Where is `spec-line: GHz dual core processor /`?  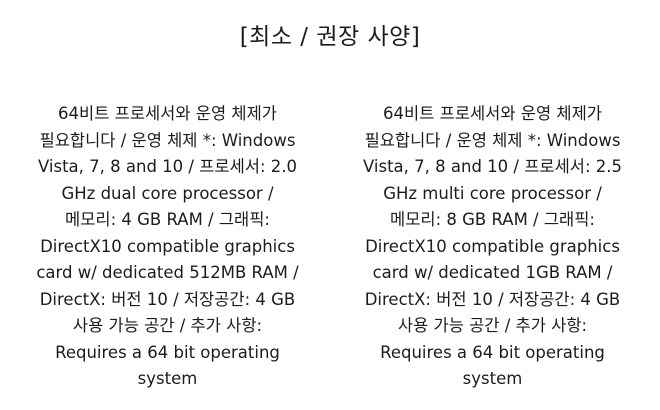 spec-line: GHz dual core processor / is located at coordinates (167, 193).